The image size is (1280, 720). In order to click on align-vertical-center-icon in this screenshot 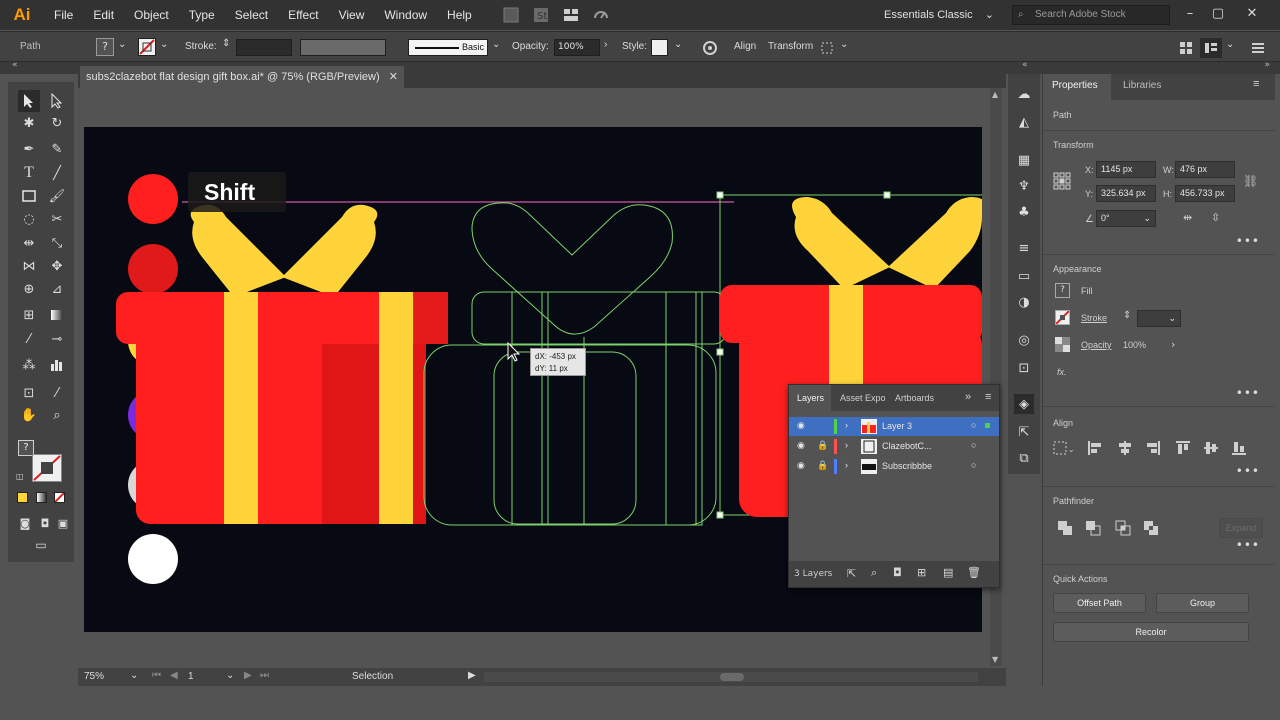, I will do `click(1211, 448)`.